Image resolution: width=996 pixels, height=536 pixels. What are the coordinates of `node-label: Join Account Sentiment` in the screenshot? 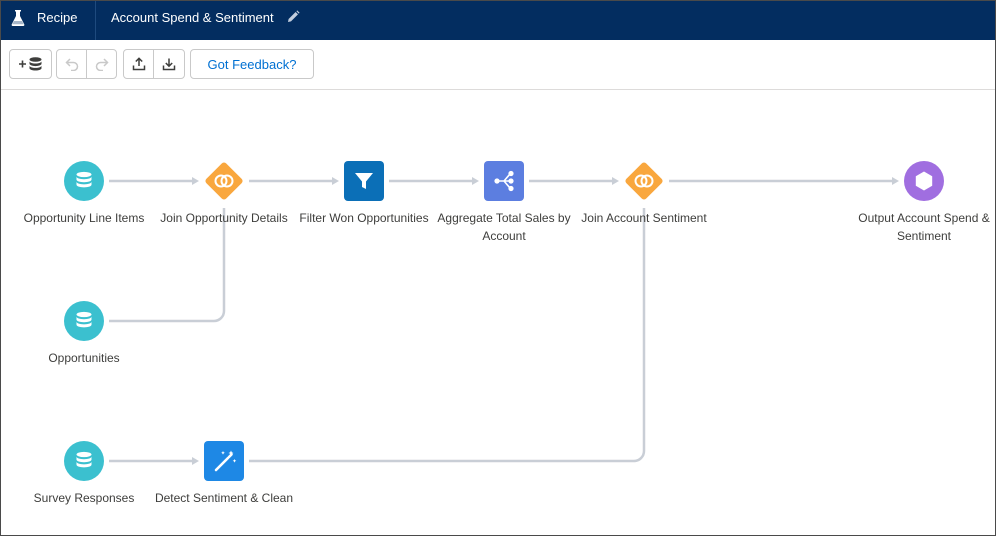 It's located at (644, 218).